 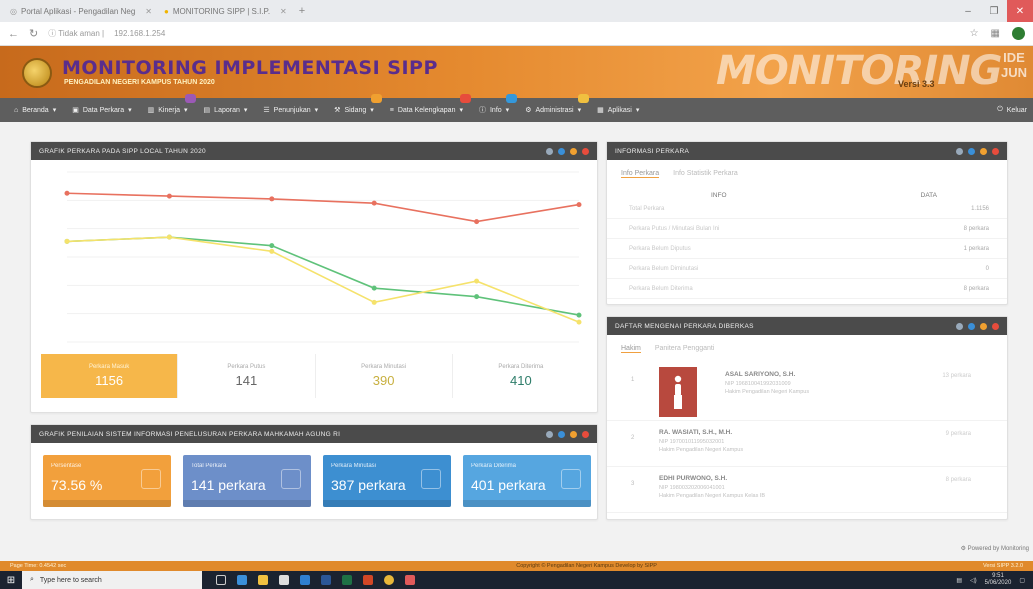 I want to click on app-icon, so click(x=410, y=580).